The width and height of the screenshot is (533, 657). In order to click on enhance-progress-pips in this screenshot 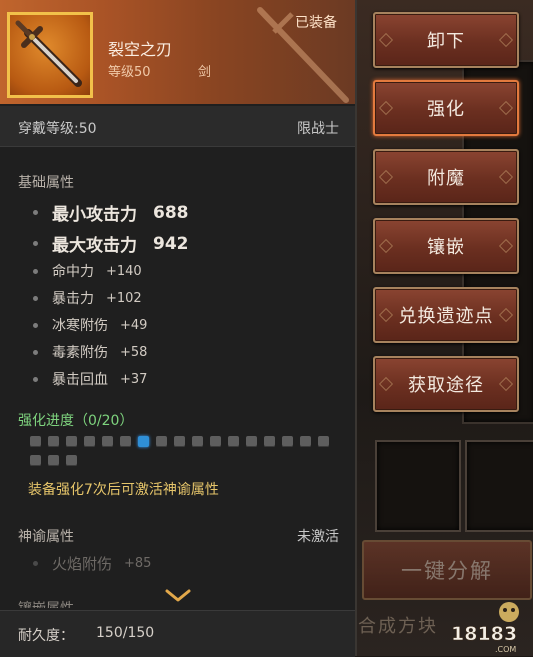, I will do `click(185, 455)`.